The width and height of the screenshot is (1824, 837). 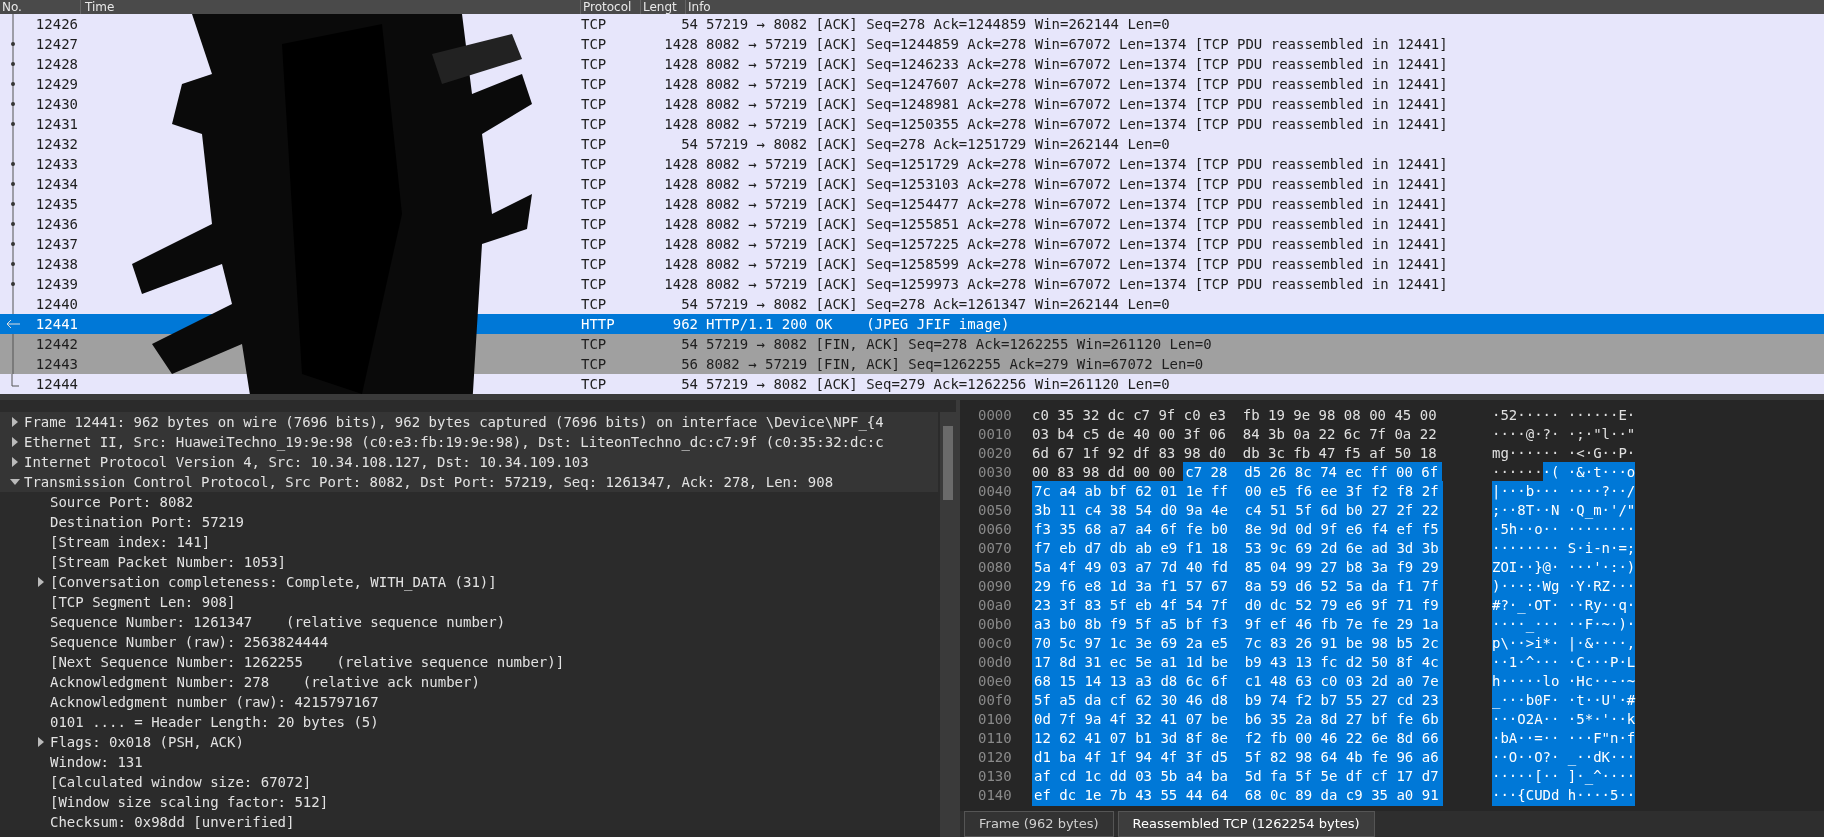 I want to click on info-cell-text: 57219 → 8082 [ACK] Seq=278 Ack=1261347 Win=262144 Len=0, so click(x=937, y=304).